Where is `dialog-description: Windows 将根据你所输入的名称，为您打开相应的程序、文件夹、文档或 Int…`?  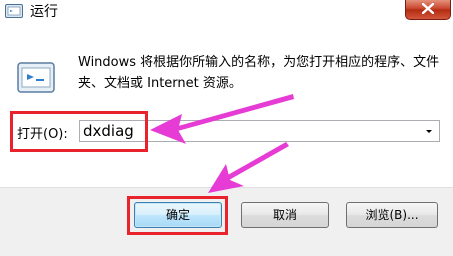 dialog-description: Windows 将根据你所输入的名称，为您打开相应的程序、文件夹、文档或 Int… is located at coordinates (259, 73).